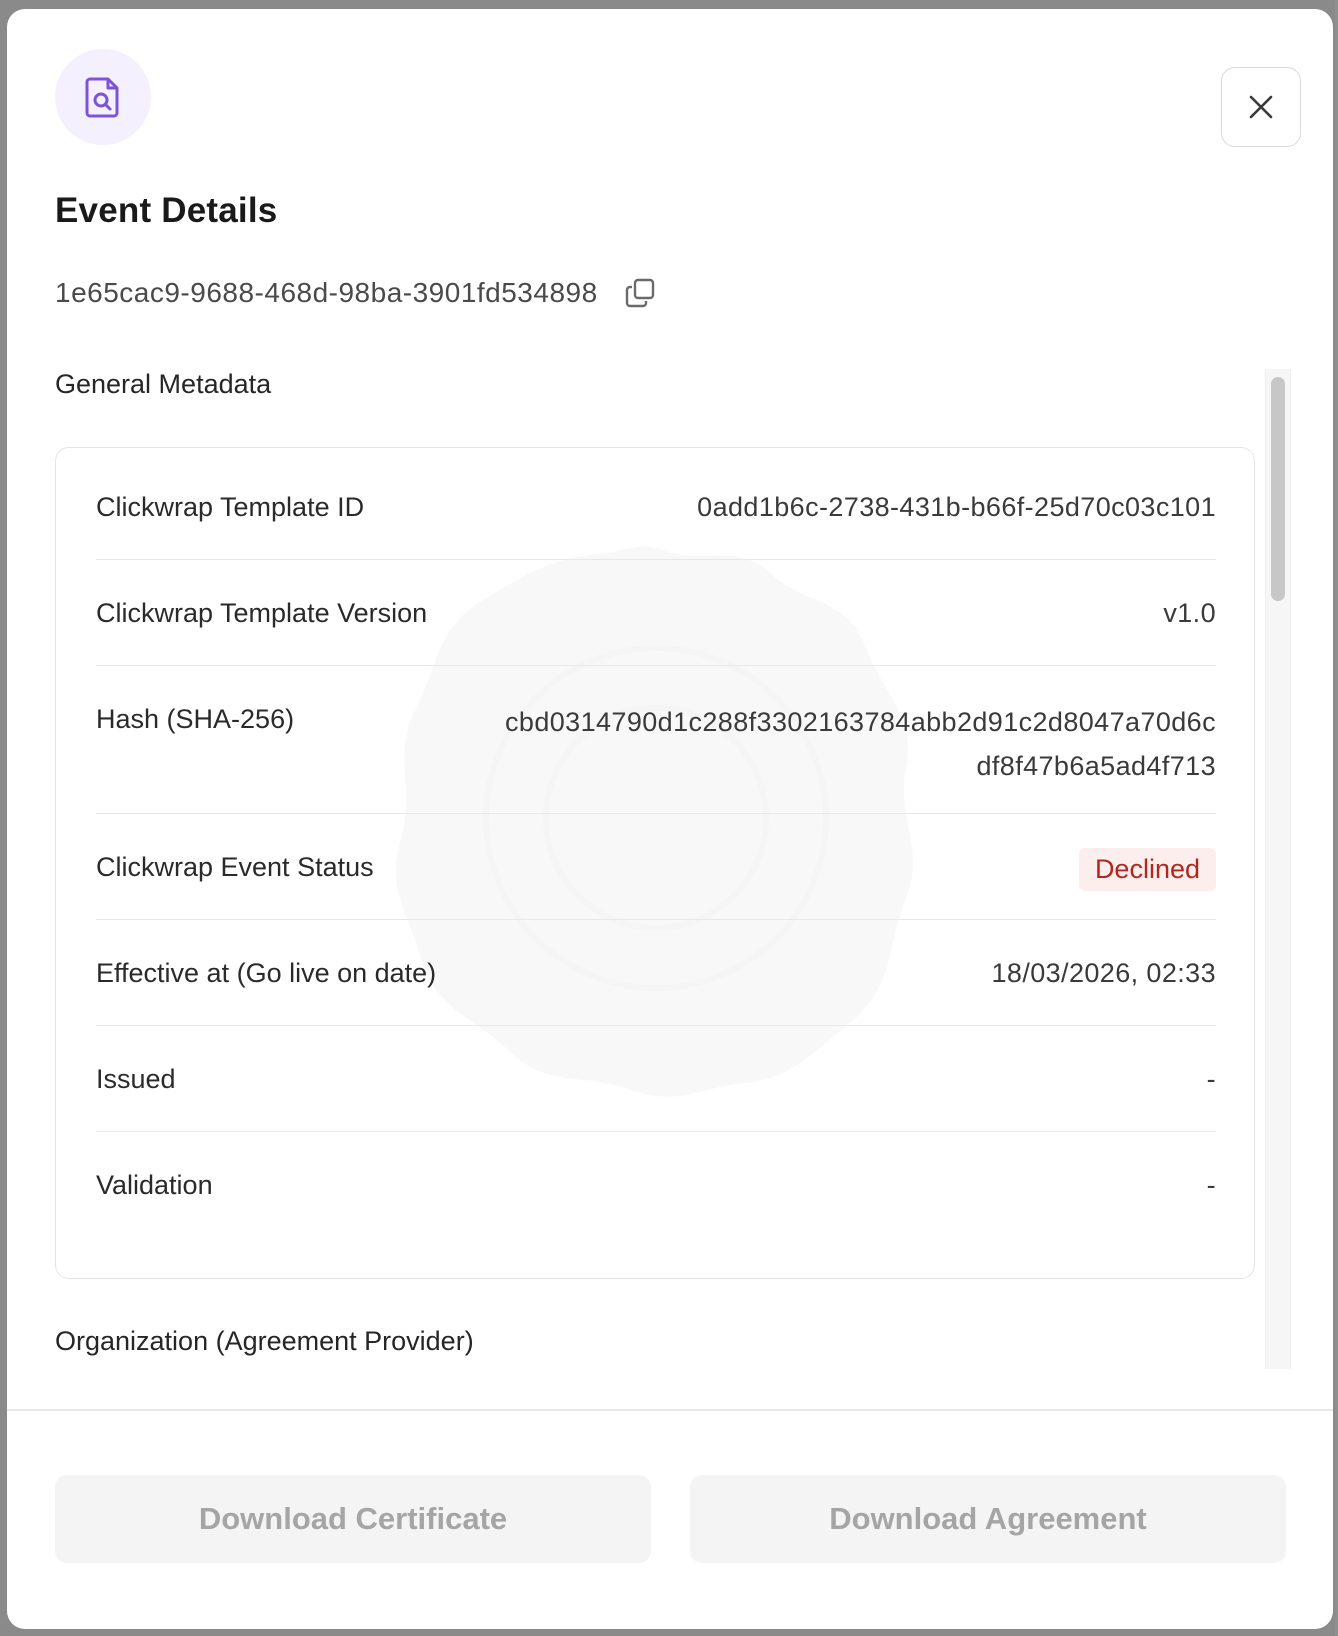 This screenshot has height=1636, width=1338. Describe the element at coordinates (656, 1187) in the screenshot. I see `metadata-row-validation: Validation -` at that location.